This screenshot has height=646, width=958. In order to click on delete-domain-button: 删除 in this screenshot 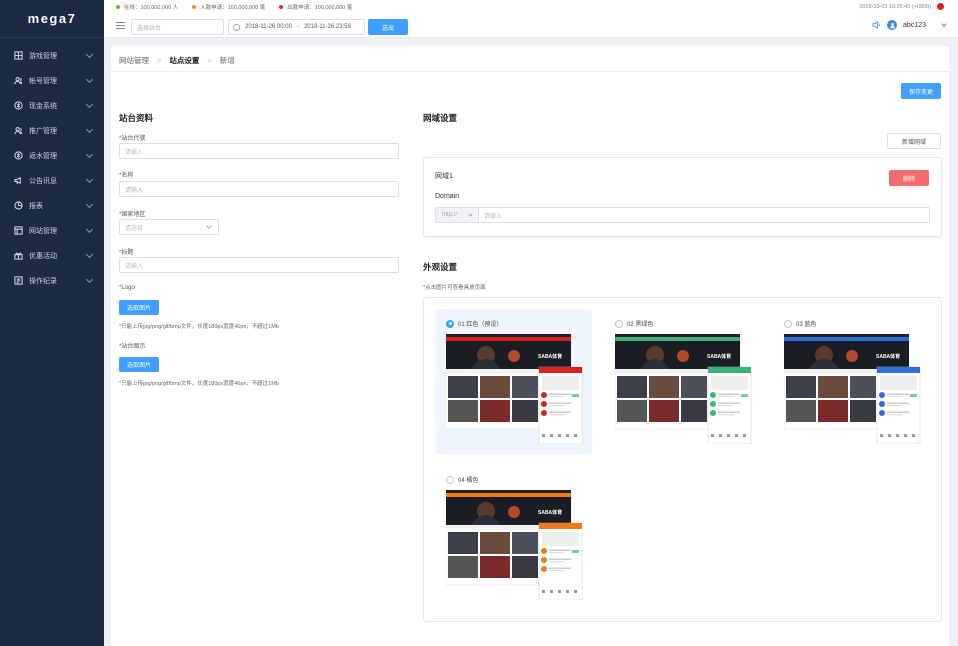, I will do `click(909, 178)`.